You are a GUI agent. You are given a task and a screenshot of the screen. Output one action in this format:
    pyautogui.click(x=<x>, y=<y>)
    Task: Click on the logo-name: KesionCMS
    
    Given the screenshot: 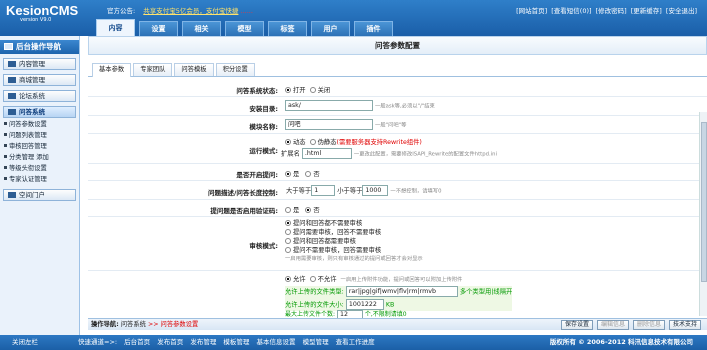 What is the action you would take?
    pyautogui.click(x=42, y=10)
    